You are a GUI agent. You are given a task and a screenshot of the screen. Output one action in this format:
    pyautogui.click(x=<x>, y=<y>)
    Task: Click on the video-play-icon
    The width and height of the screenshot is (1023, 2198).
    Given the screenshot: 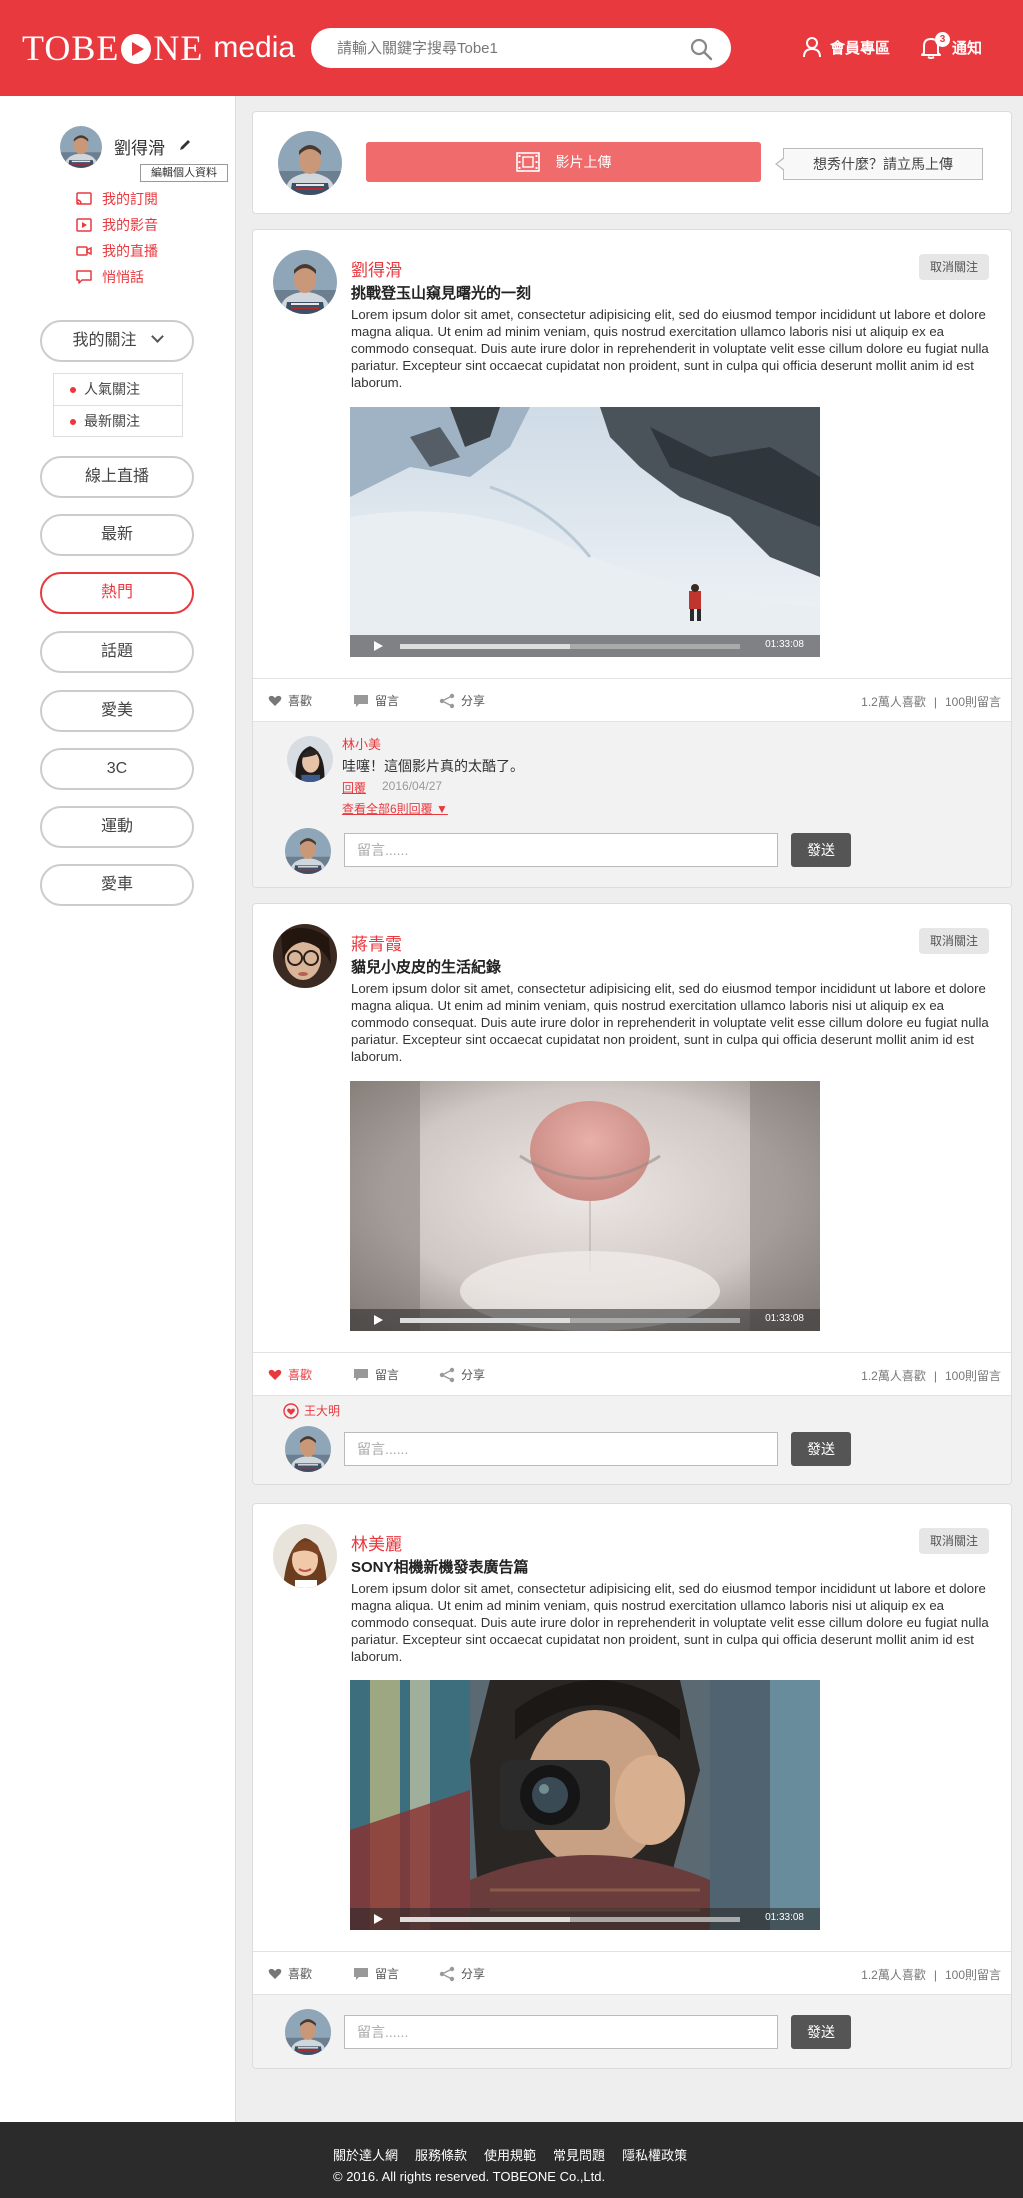 What is the action you would take?
    pyautogui.click(x=84, y=225)
    